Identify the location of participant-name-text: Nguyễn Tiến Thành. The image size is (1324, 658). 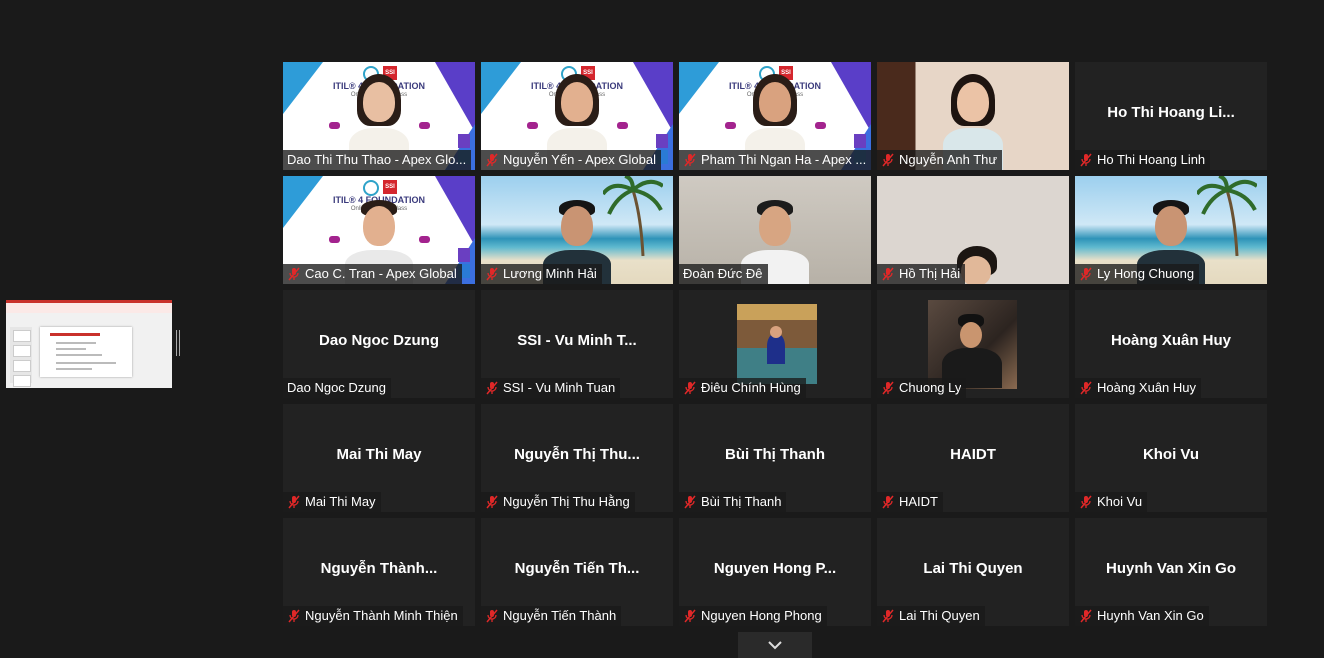
(560, 615).